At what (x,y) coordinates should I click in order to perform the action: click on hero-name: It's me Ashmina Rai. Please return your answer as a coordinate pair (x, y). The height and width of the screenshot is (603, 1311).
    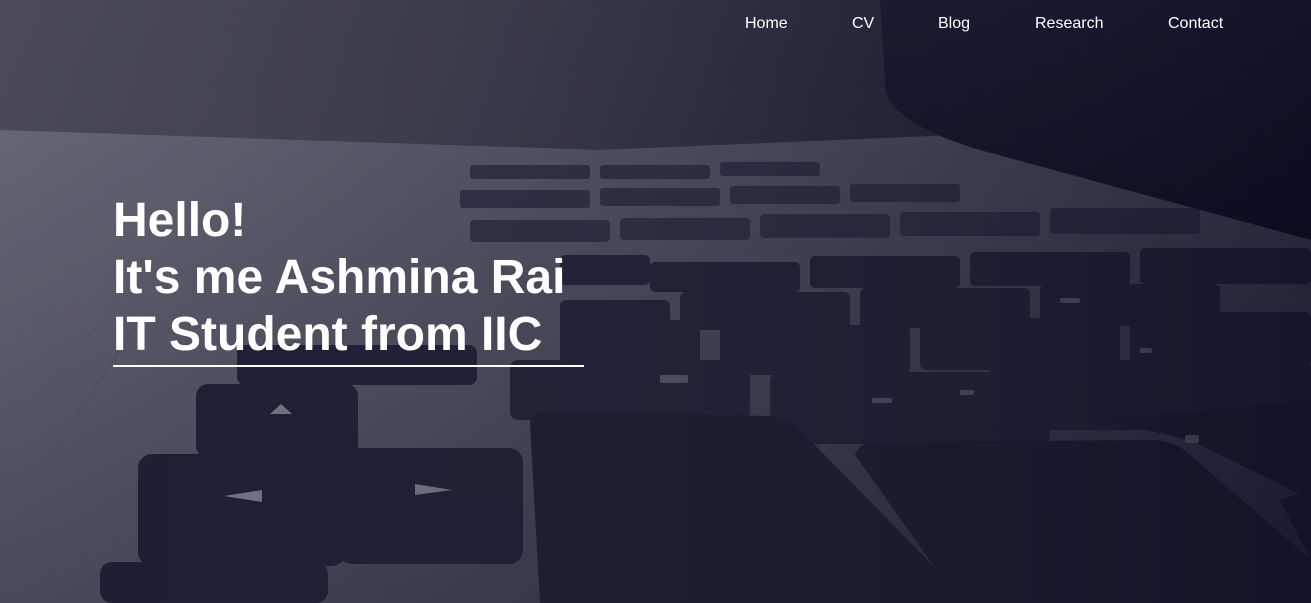
    Looking at the image, I should click on (339, 277).